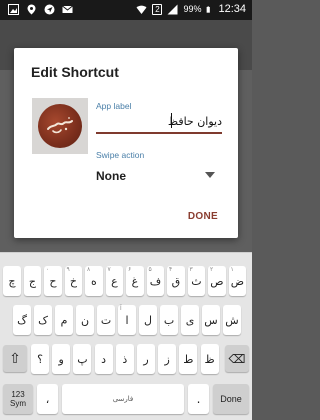  I want to click on key-row2-2: ی, so click(190, 320).